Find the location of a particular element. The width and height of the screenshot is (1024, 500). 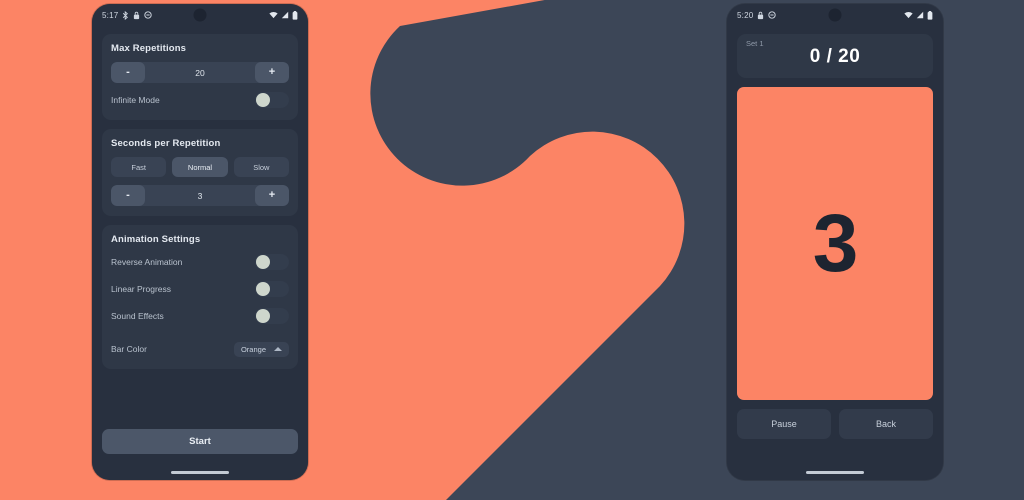

status-bar-left: 5:17 is located at coordinates (200, 15).